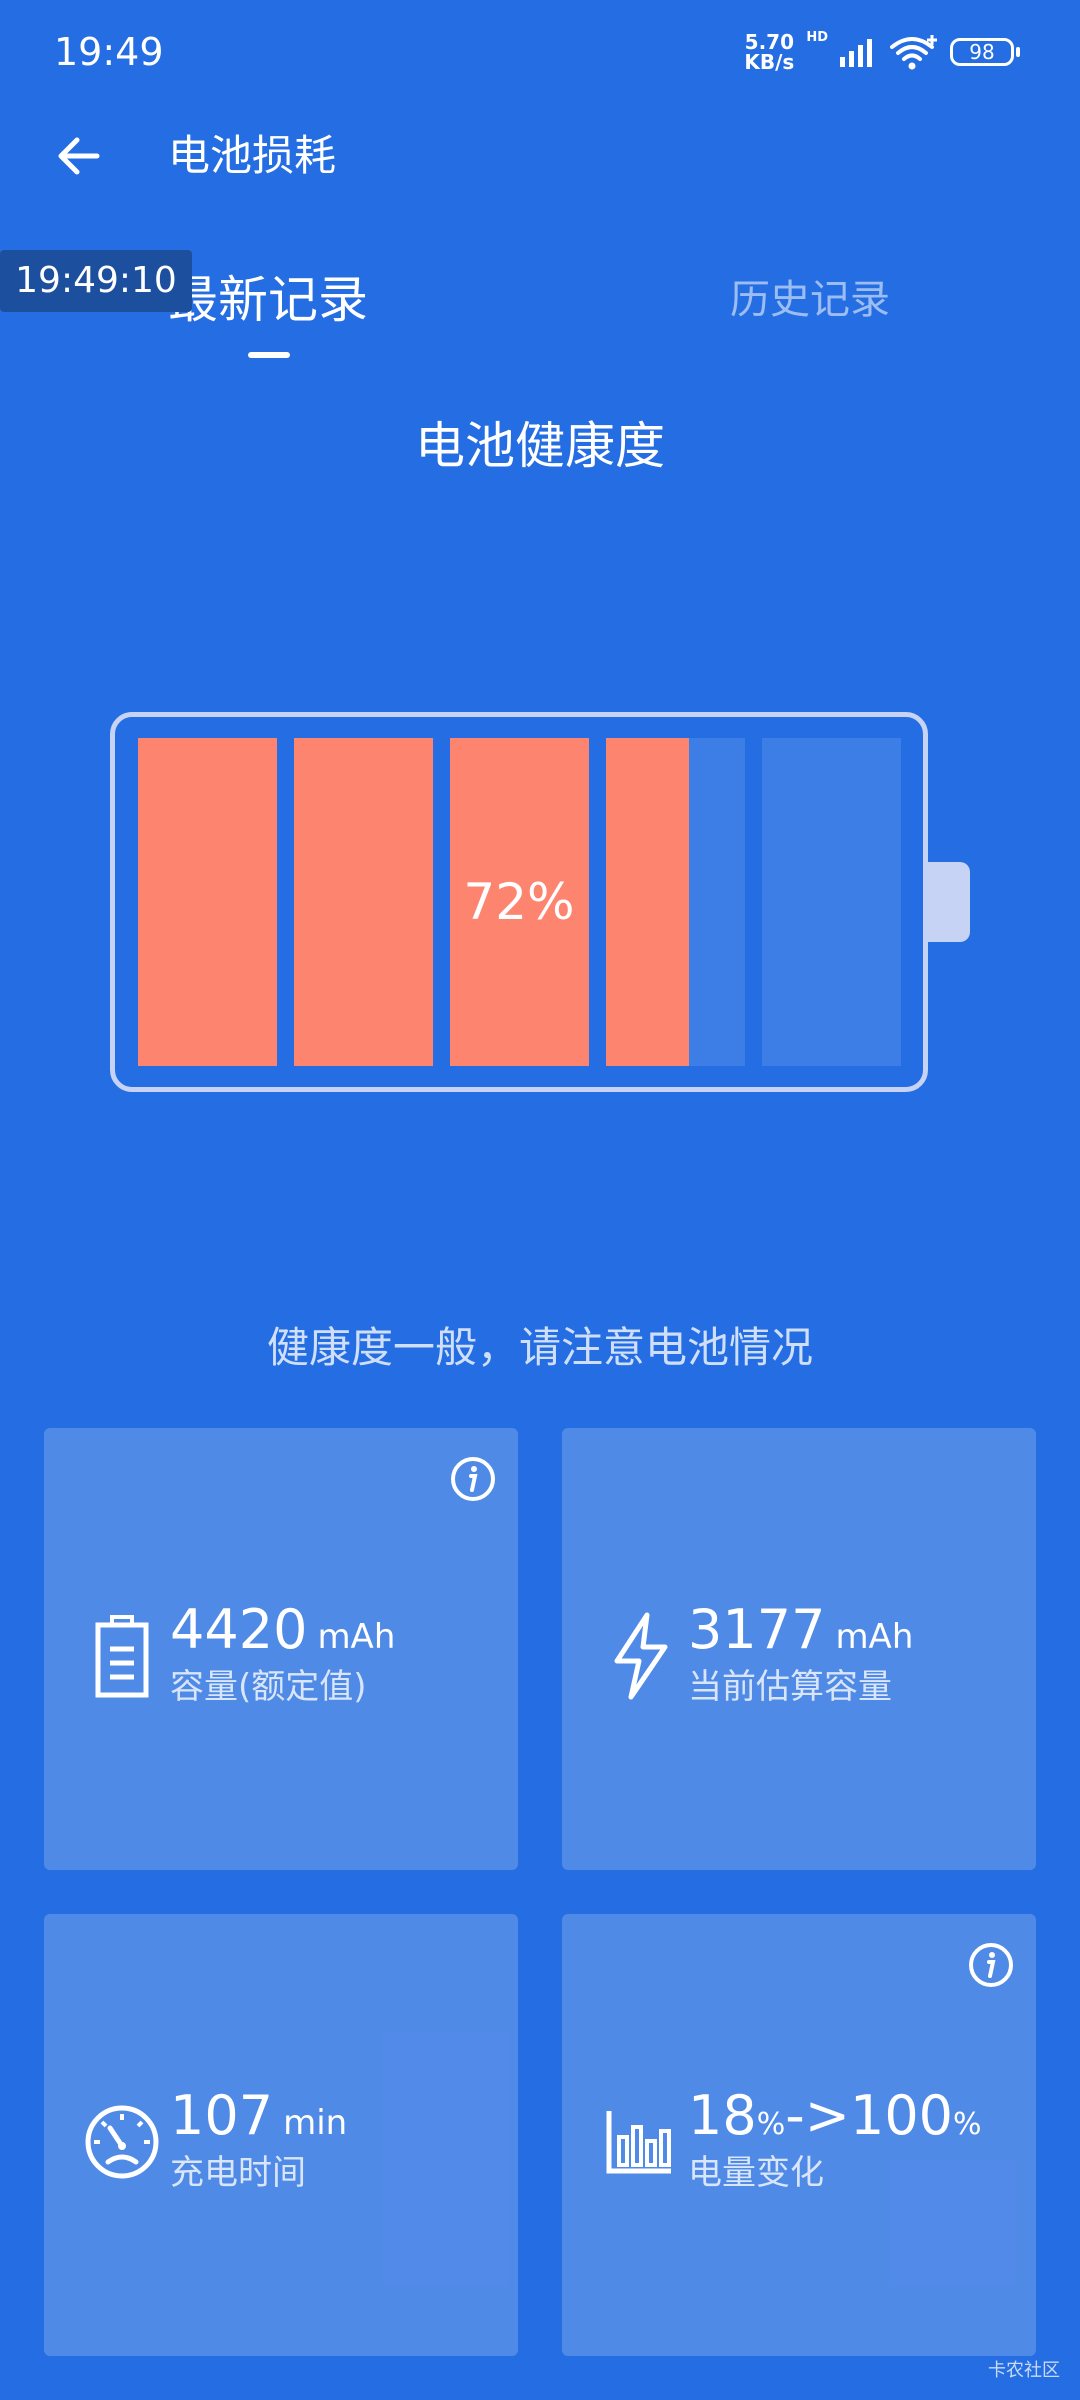 The width and height of the screenshot is (1080, 2400). Describe the element at coordinates (268, 1687) in the screenshot. I see `rated-capacity-label: 容量(额定值)` at that location.